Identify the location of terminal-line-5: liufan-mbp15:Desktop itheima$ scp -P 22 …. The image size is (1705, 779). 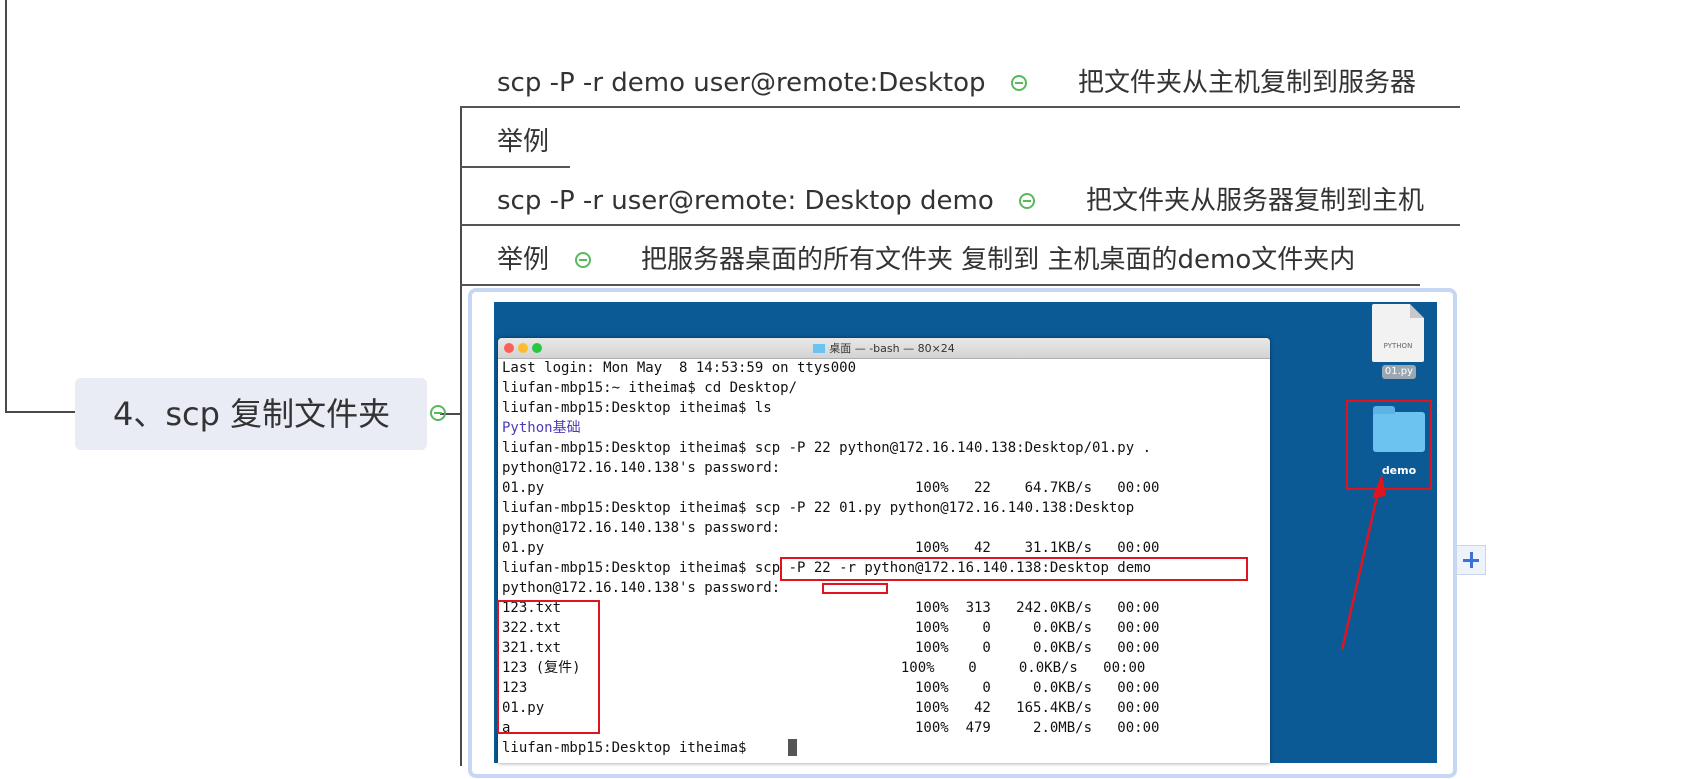
(827, 448).